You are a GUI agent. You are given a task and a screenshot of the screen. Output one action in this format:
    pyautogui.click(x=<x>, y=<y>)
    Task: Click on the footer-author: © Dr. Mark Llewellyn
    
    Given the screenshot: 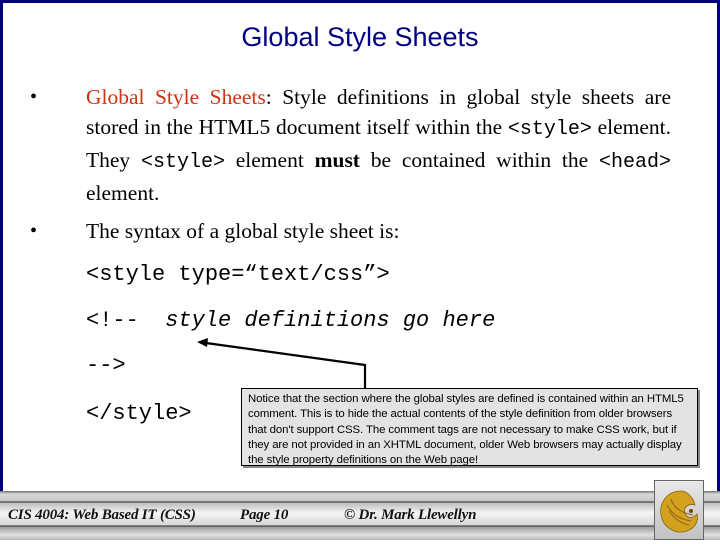 What is the action you would take?
    pyautogui.click(x=410, y=515)
    